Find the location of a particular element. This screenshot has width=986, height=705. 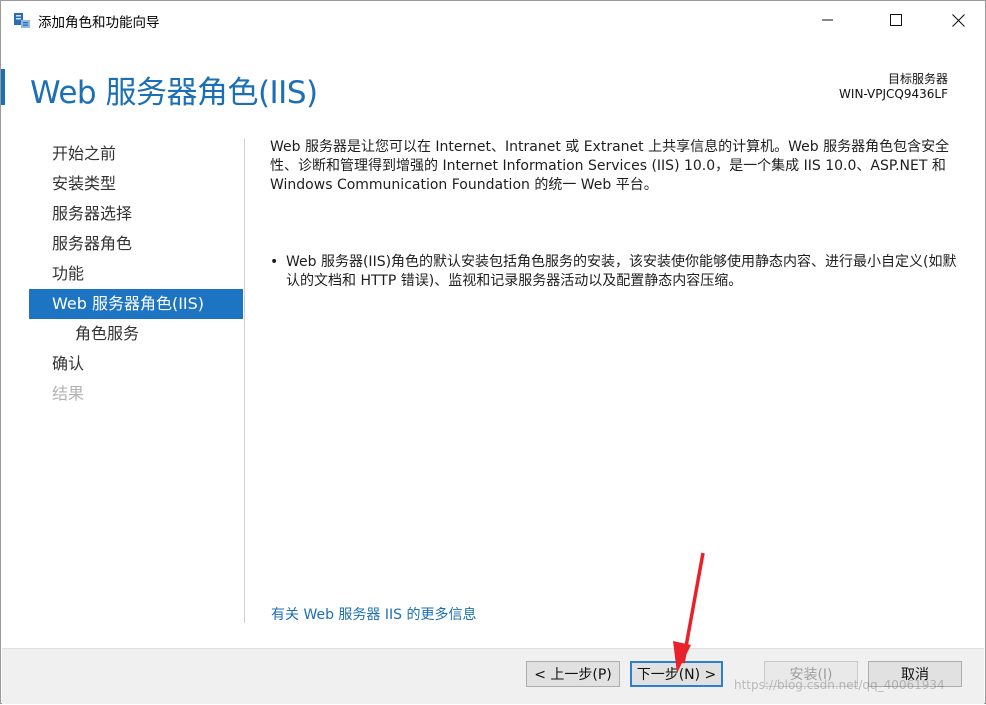

maximize-icon is located at coordinates (896, 20).